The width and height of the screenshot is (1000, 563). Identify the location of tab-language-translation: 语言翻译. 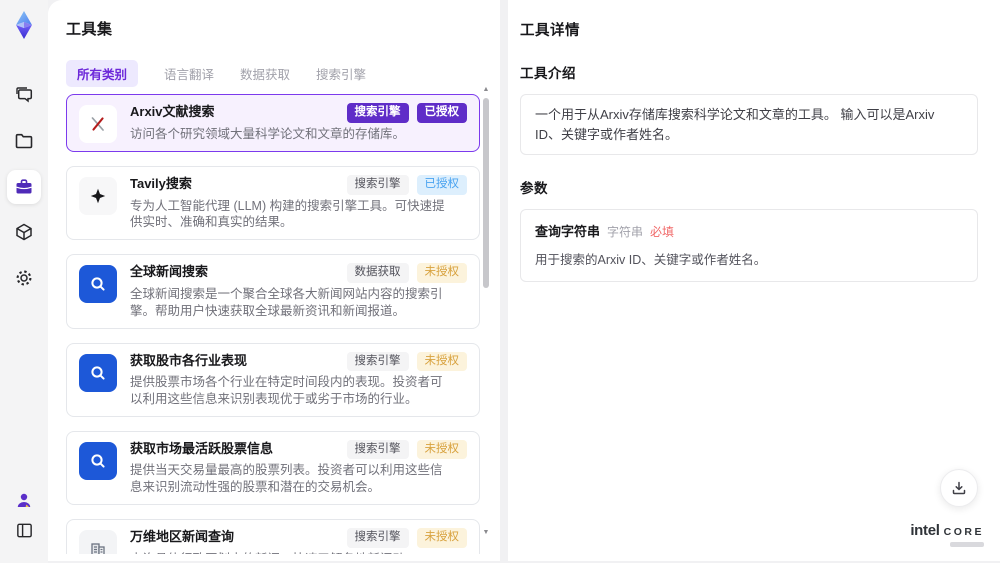
(189, 73).